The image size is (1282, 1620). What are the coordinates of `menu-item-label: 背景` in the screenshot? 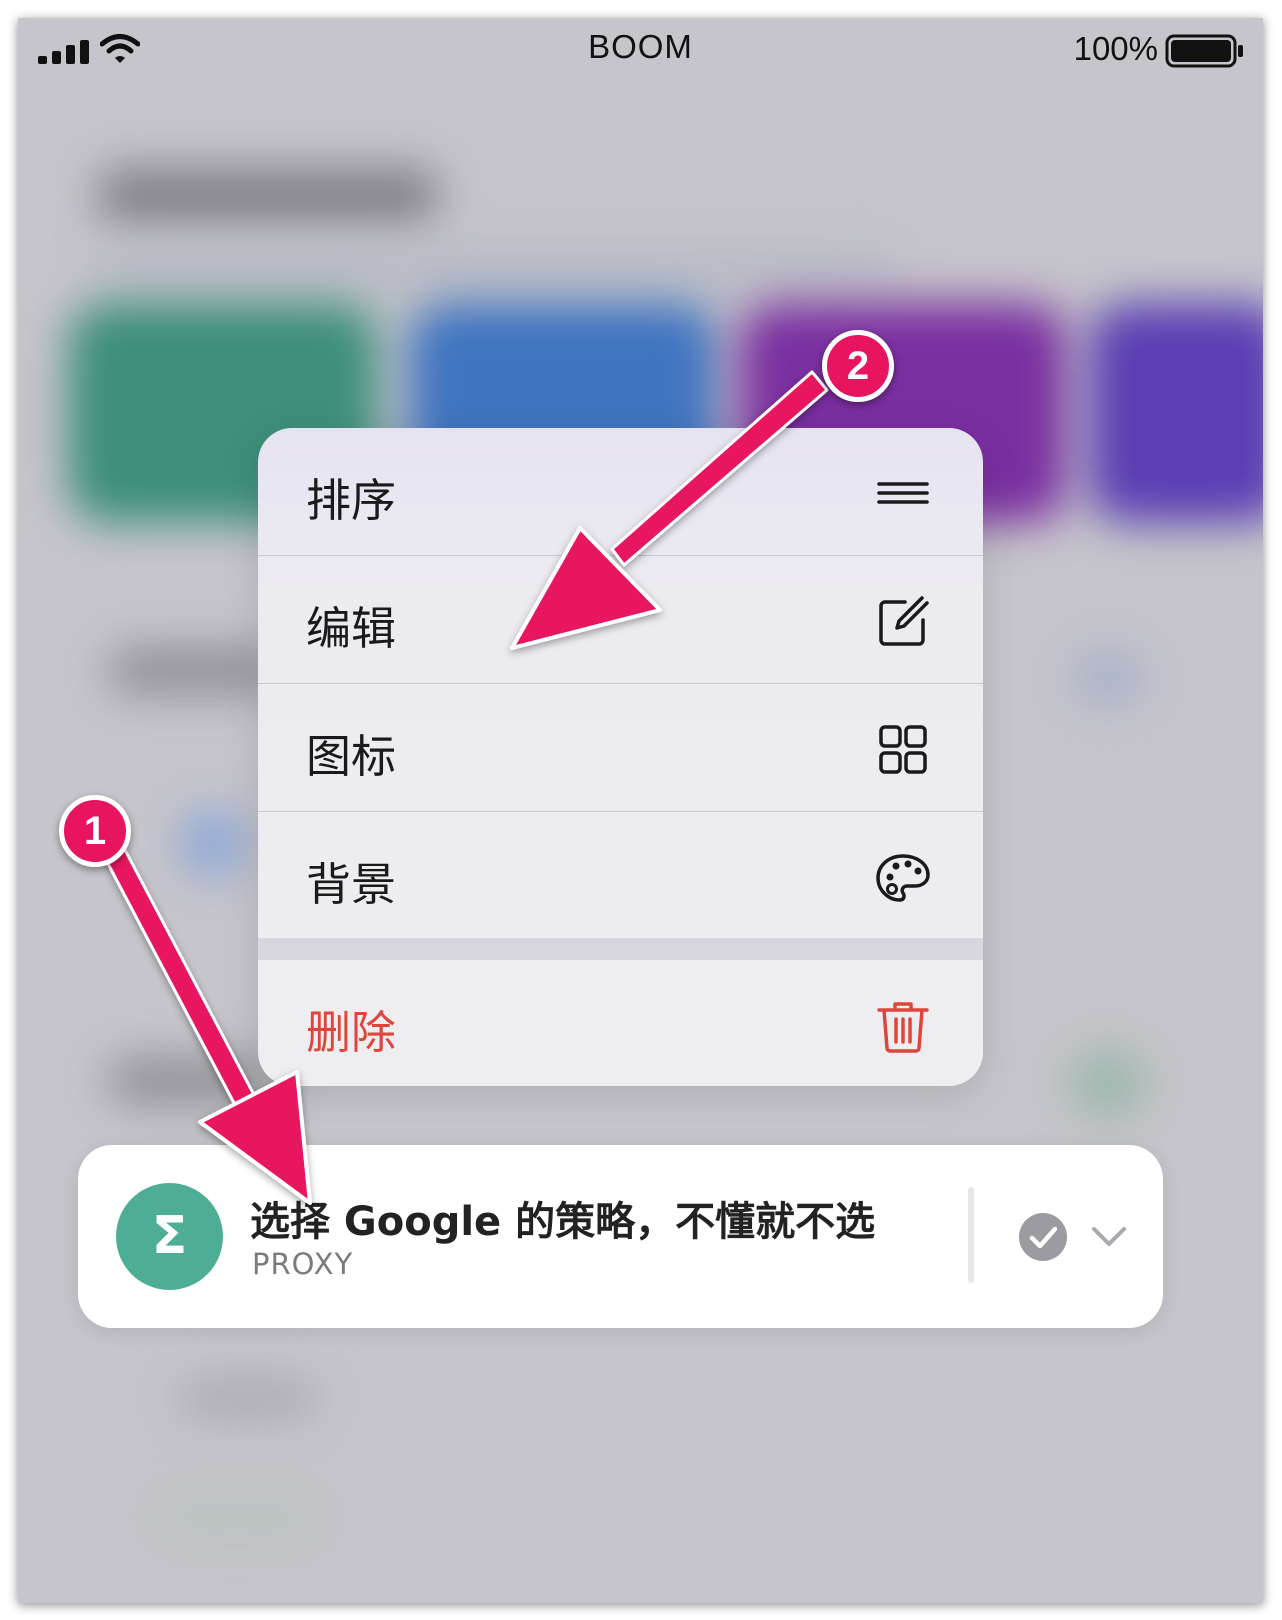 It's located at (351, 884).